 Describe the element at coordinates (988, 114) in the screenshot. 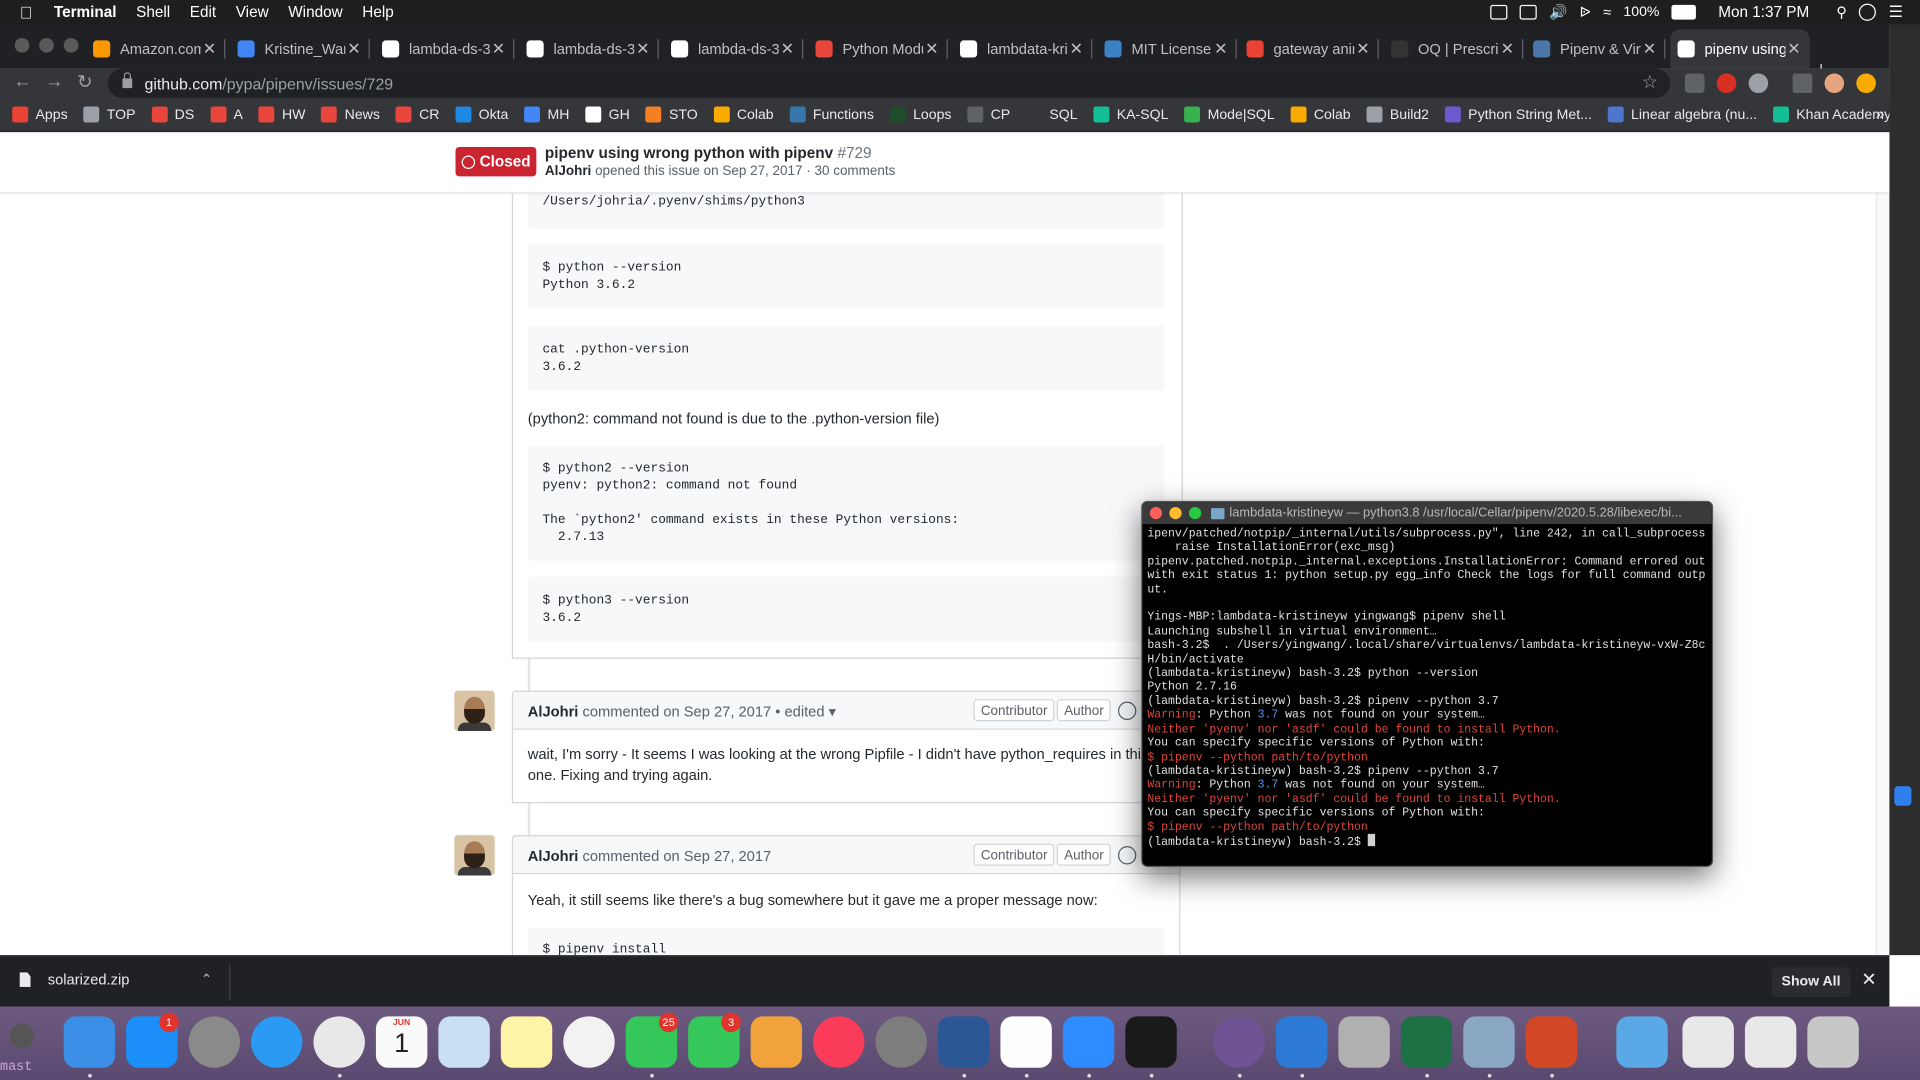

I see `bookmark-item: CP` at that location.